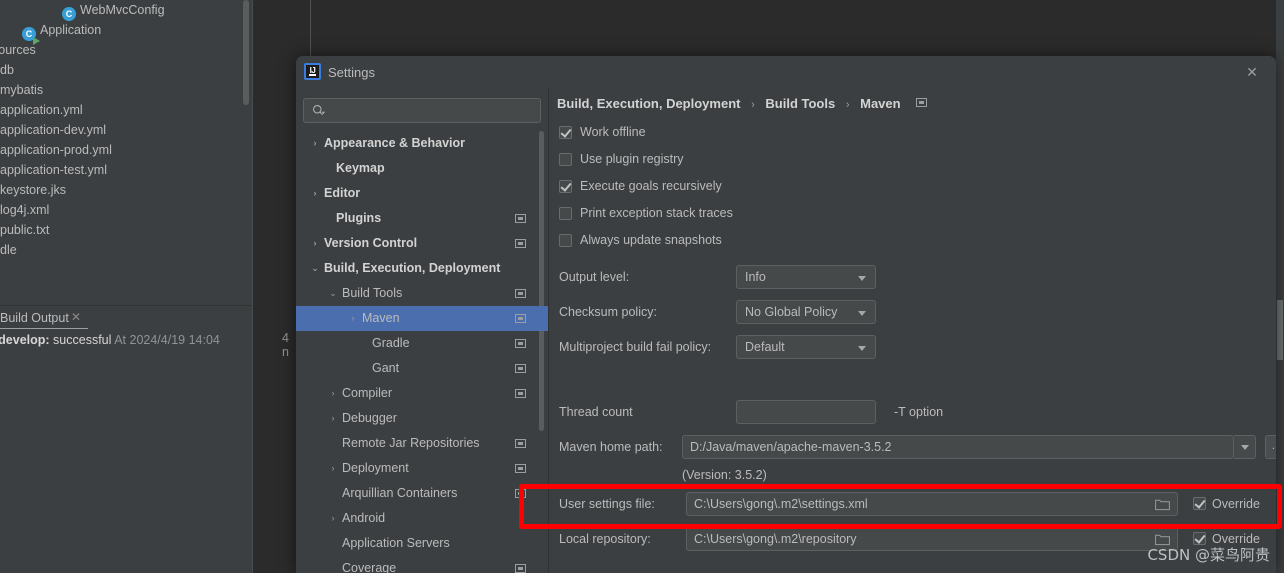  I want to click on editor-scrollbar-thumb, so click(1280, 330).